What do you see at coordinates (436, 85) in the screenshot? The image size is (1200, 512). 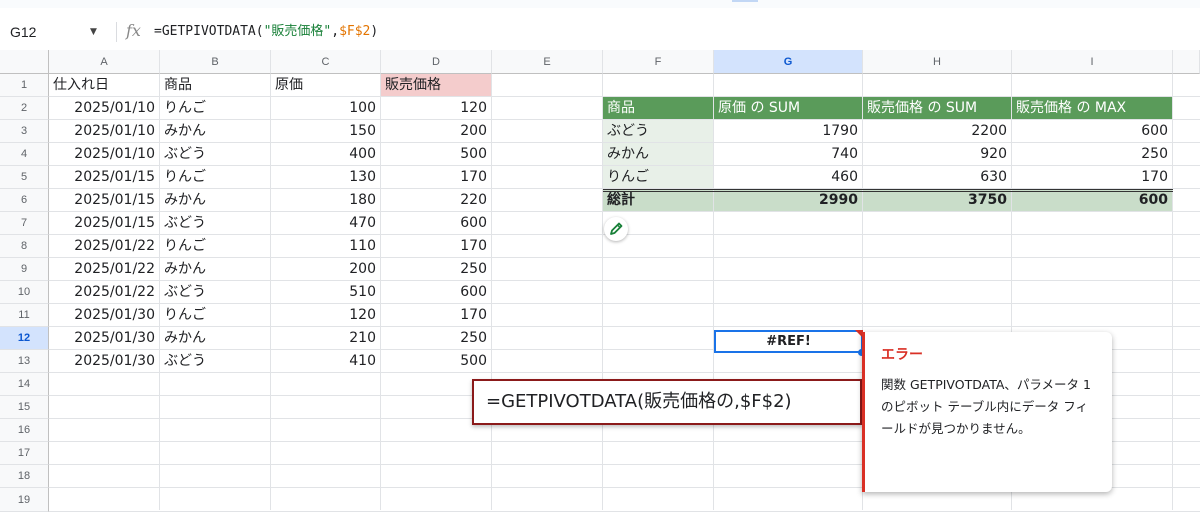 I see `table-header-cell: 販売価格` at bounding box center [436, 85].